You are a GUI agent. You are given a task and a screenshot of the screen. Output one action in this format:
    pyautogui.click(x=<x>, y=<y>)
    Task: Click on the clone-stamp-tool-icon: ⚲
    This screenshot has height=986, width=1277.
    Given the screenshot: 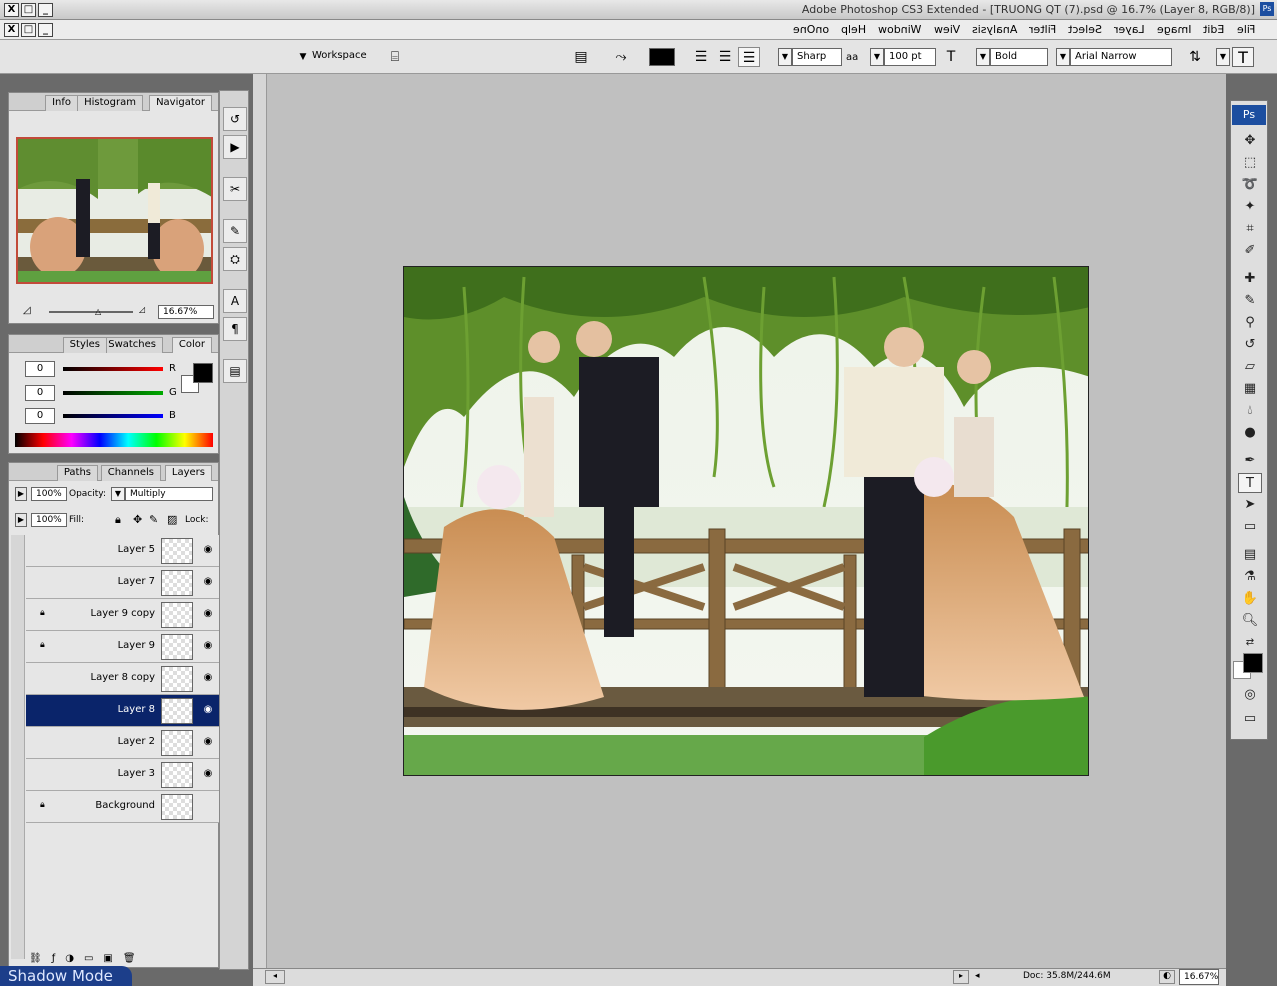 What is the action you would take?
    pyautogui.click(x=1250, y=323)
    